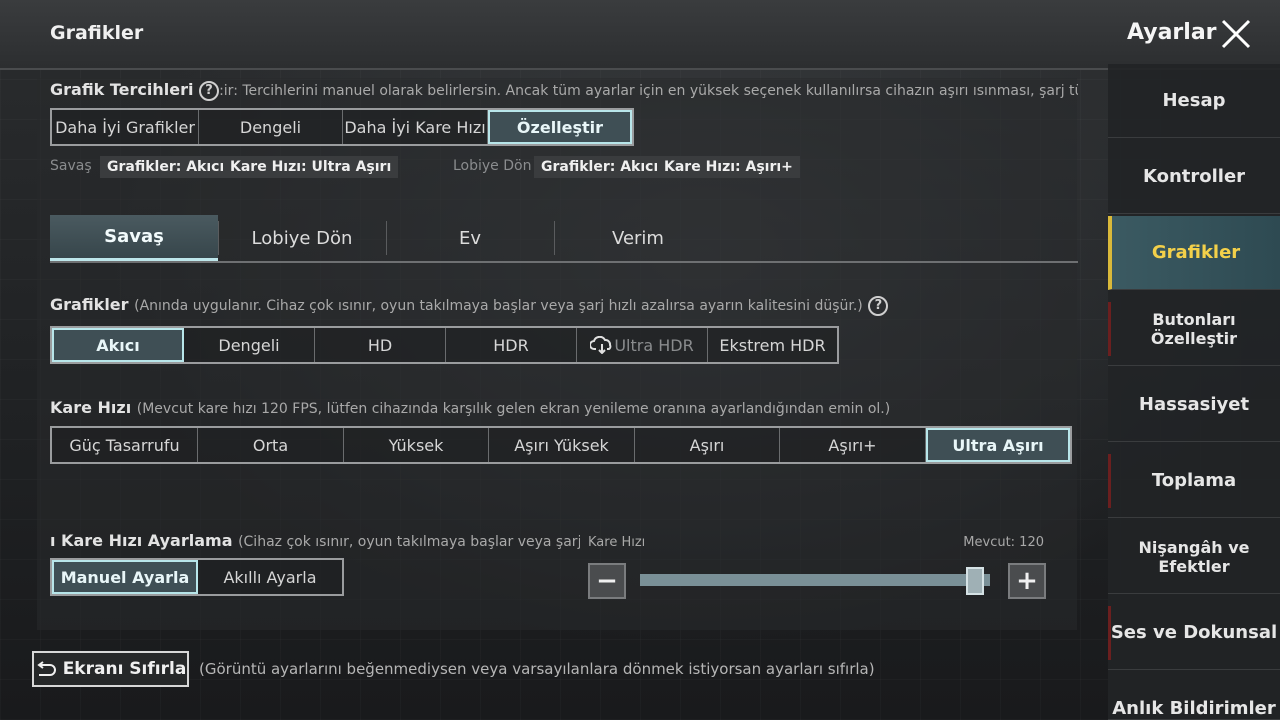 Image resolution: width=1280 pixels, height=720 pixels. I want to click on sidebar-item-pickup: Toplama, so click(1194, 481).